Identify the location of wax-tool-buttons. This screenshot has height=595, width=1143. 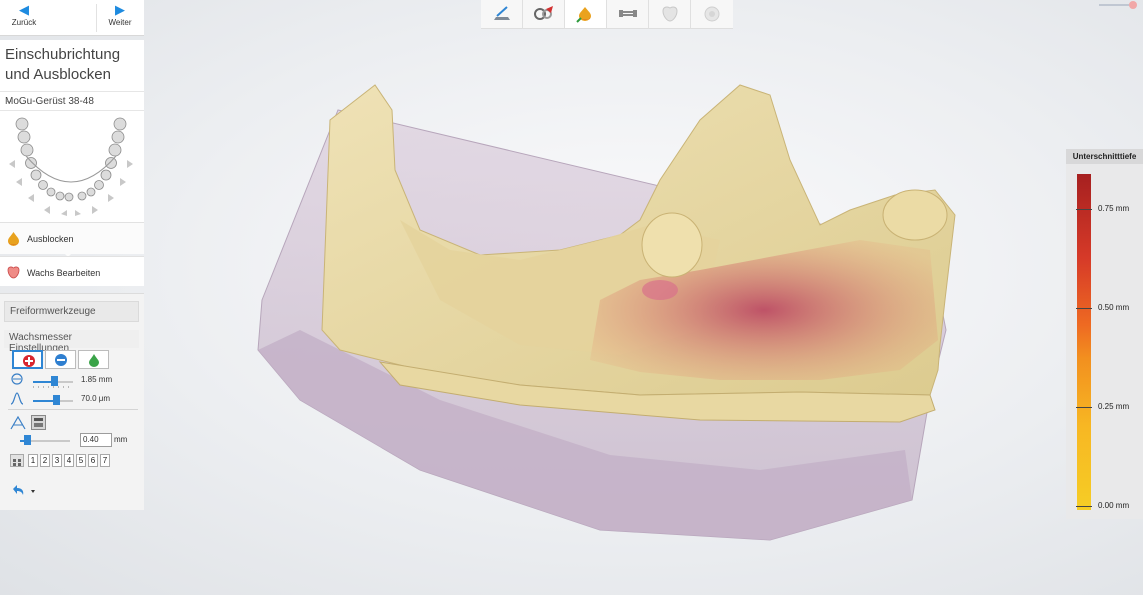
(62, 360).